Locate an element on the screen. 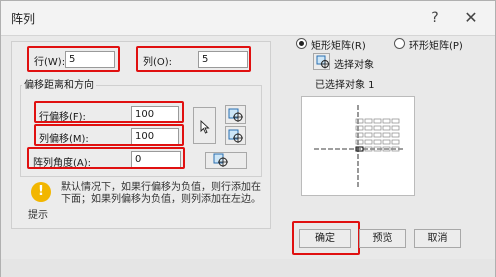 The width and height of the screenshot is (496, 277). rect-array-radio is located at coordinates (301, 43).